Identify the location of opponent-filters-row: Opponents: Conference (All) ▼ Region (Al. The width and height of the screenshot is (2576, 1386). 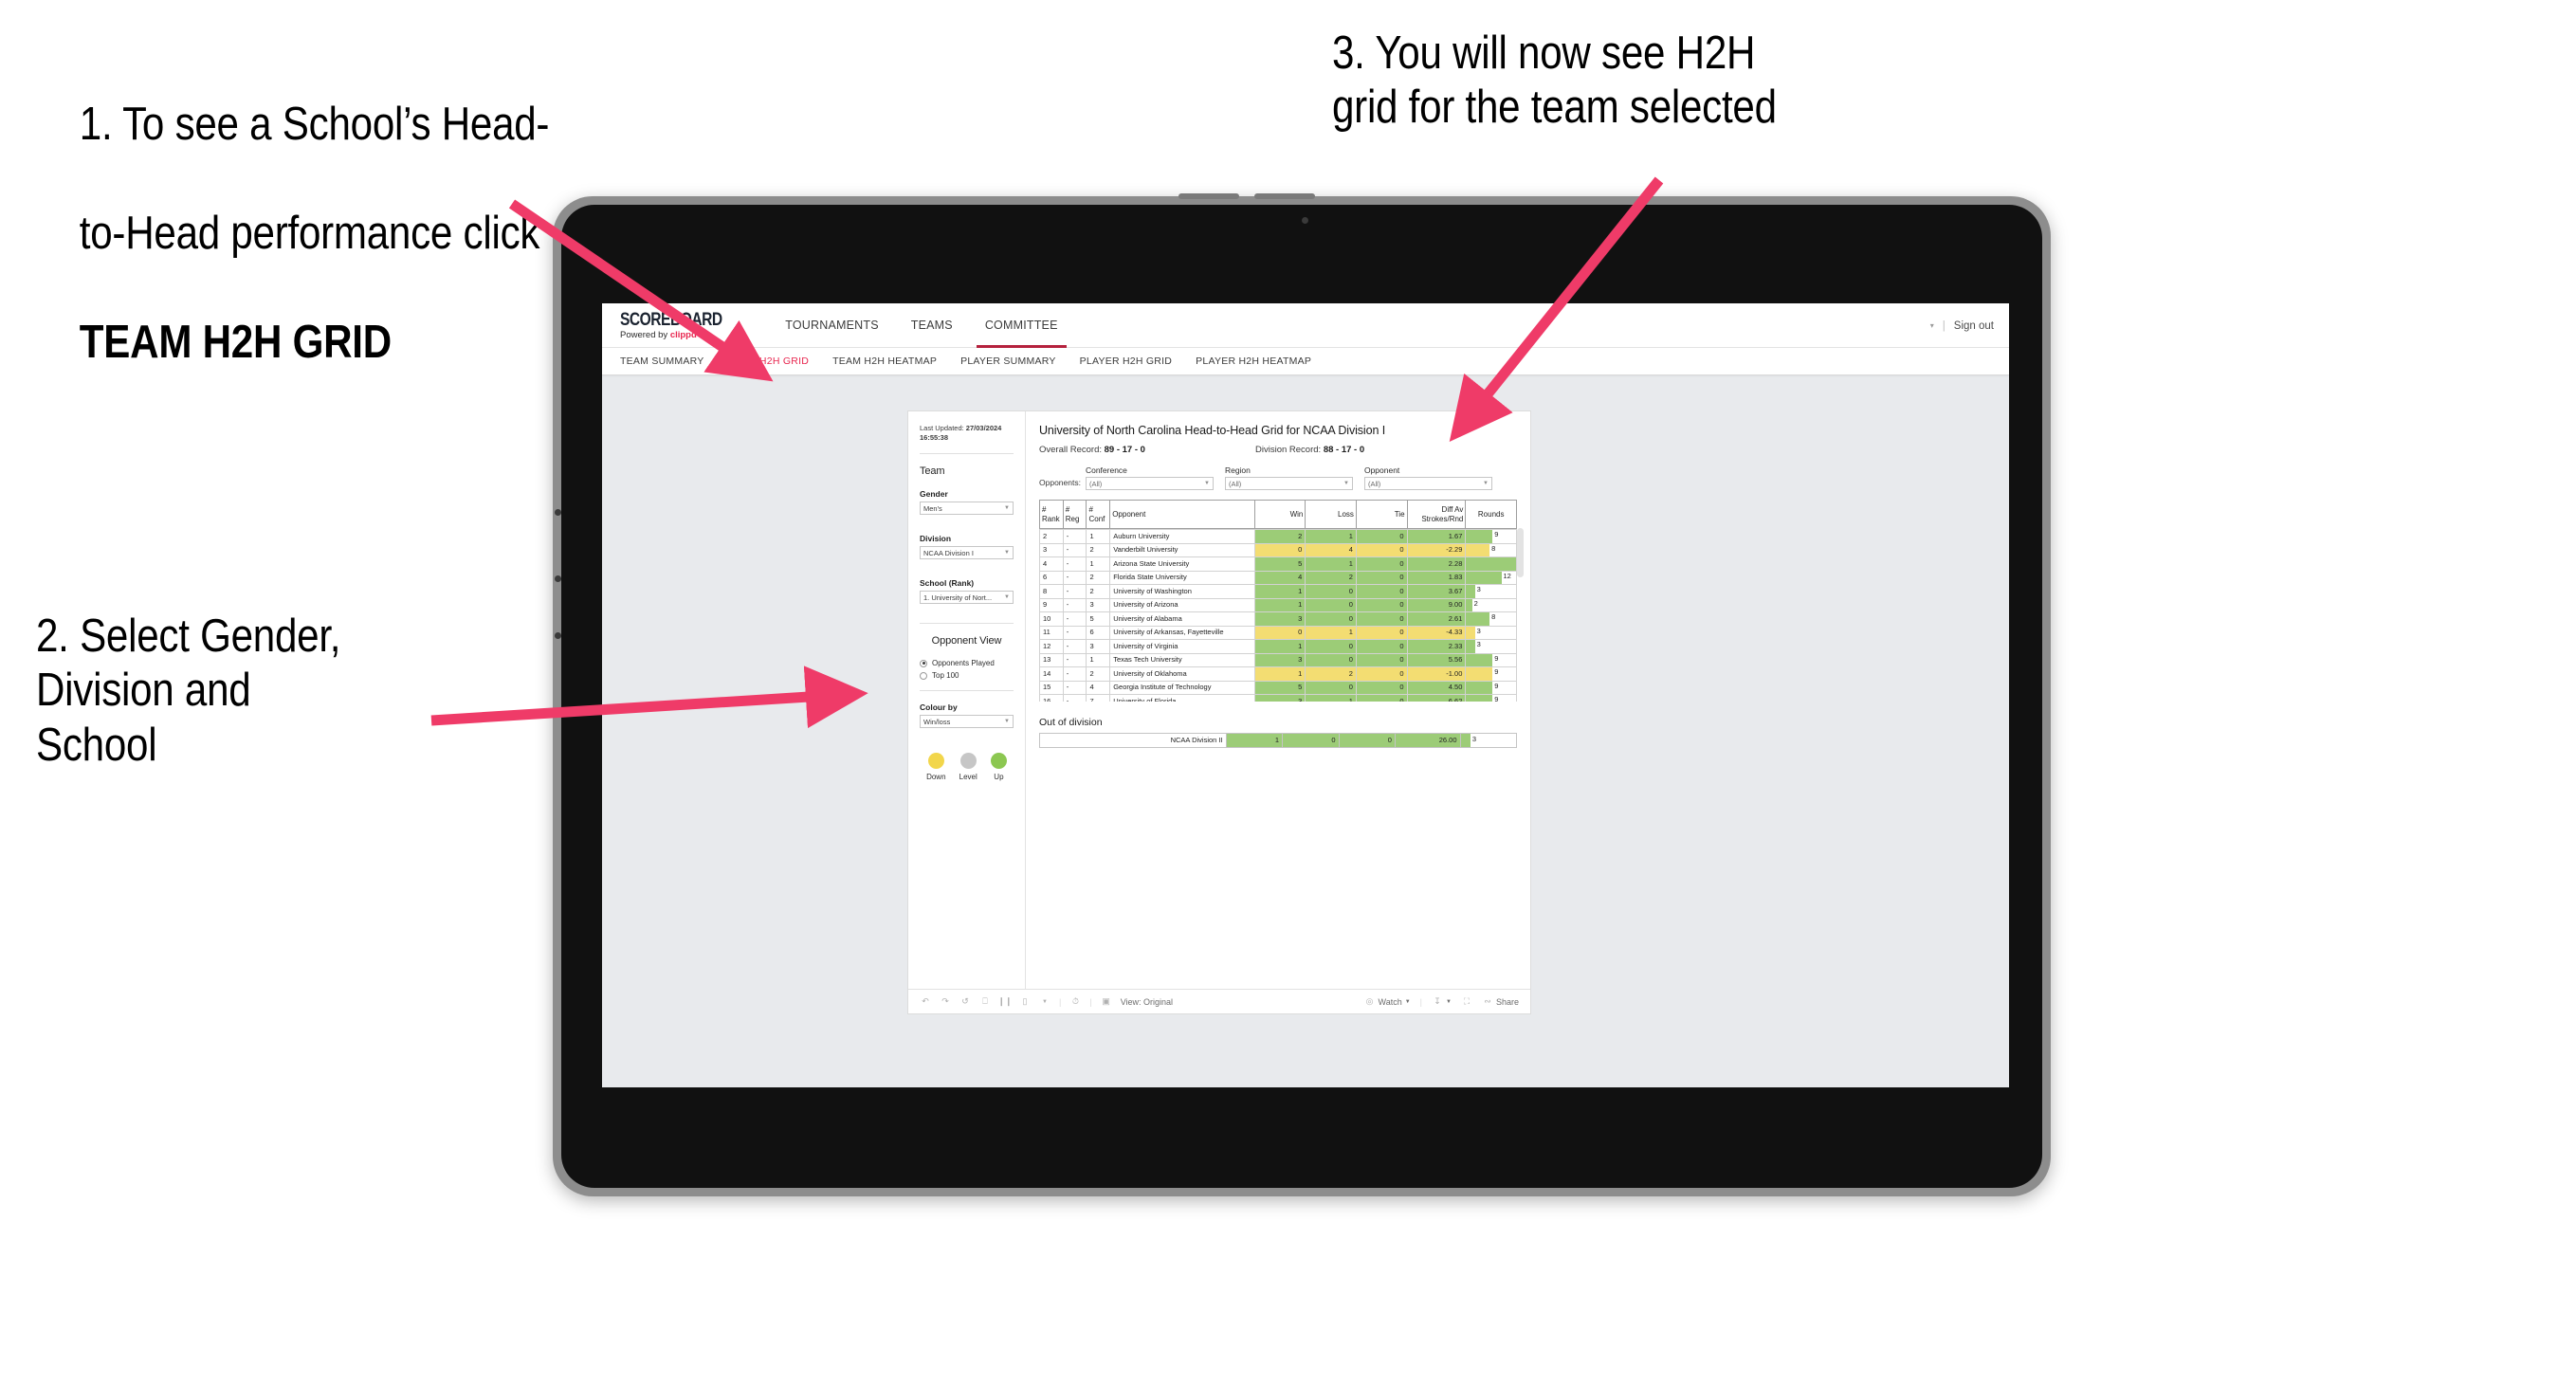
(1278, 477).